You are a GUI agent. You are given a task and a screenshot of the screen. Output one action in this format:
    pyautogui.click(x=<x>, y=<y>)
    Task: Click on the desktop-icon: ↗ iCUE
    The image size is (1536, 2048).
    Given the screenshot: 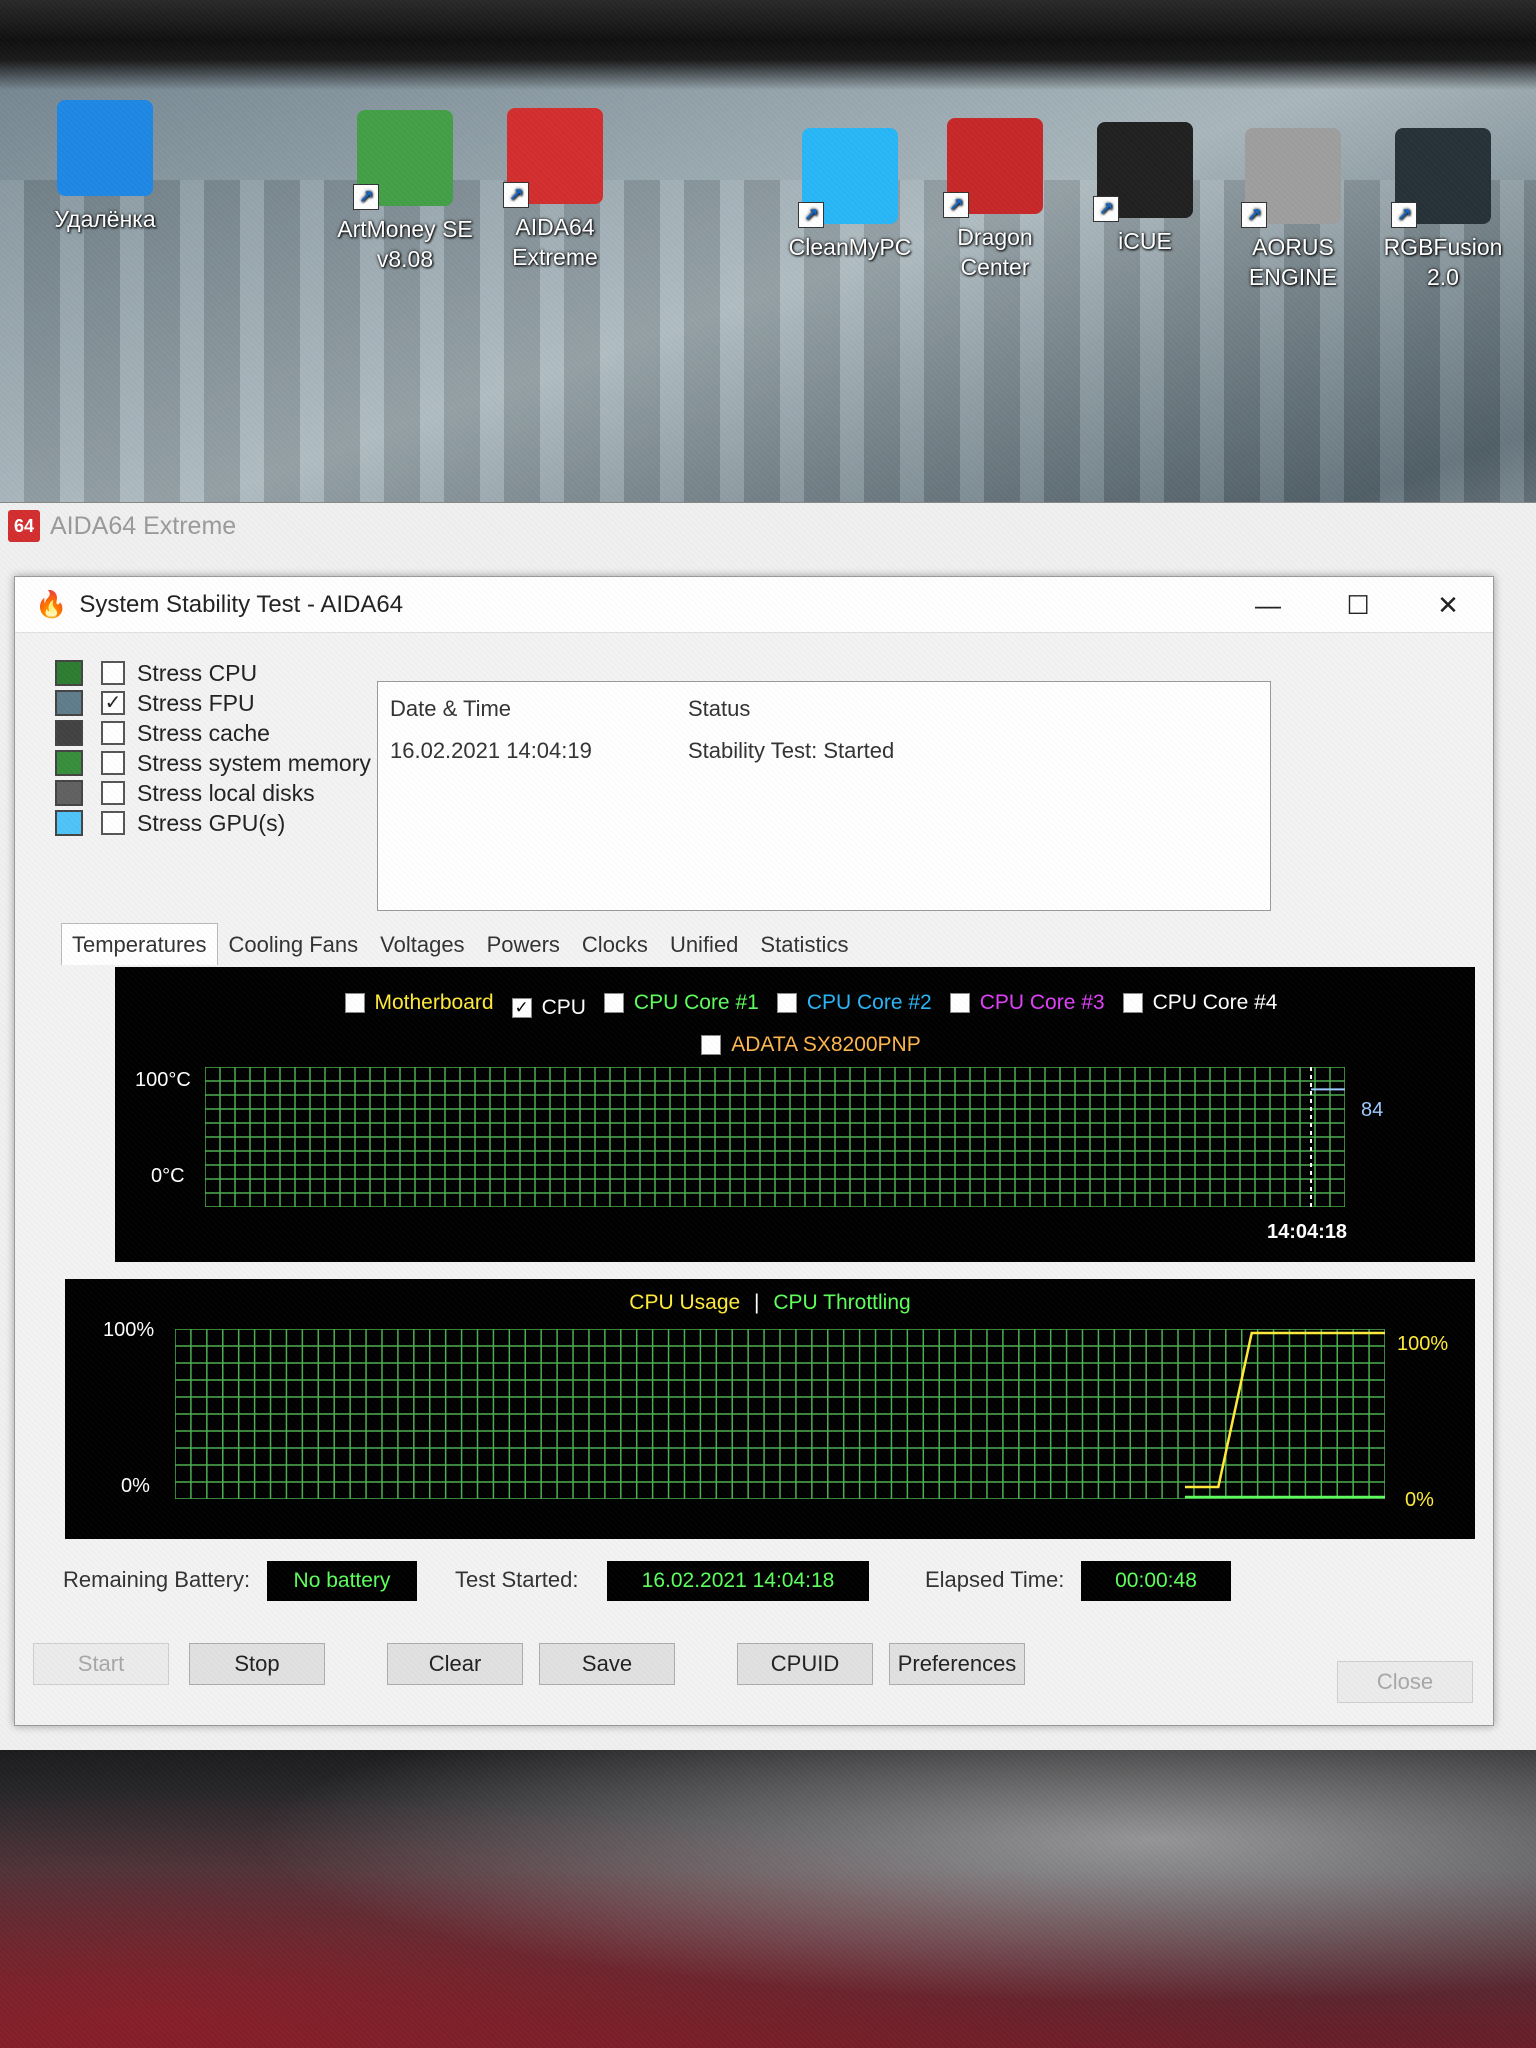 What is the action you would take?
    pyautogui.click(x=1145, y=189)
    